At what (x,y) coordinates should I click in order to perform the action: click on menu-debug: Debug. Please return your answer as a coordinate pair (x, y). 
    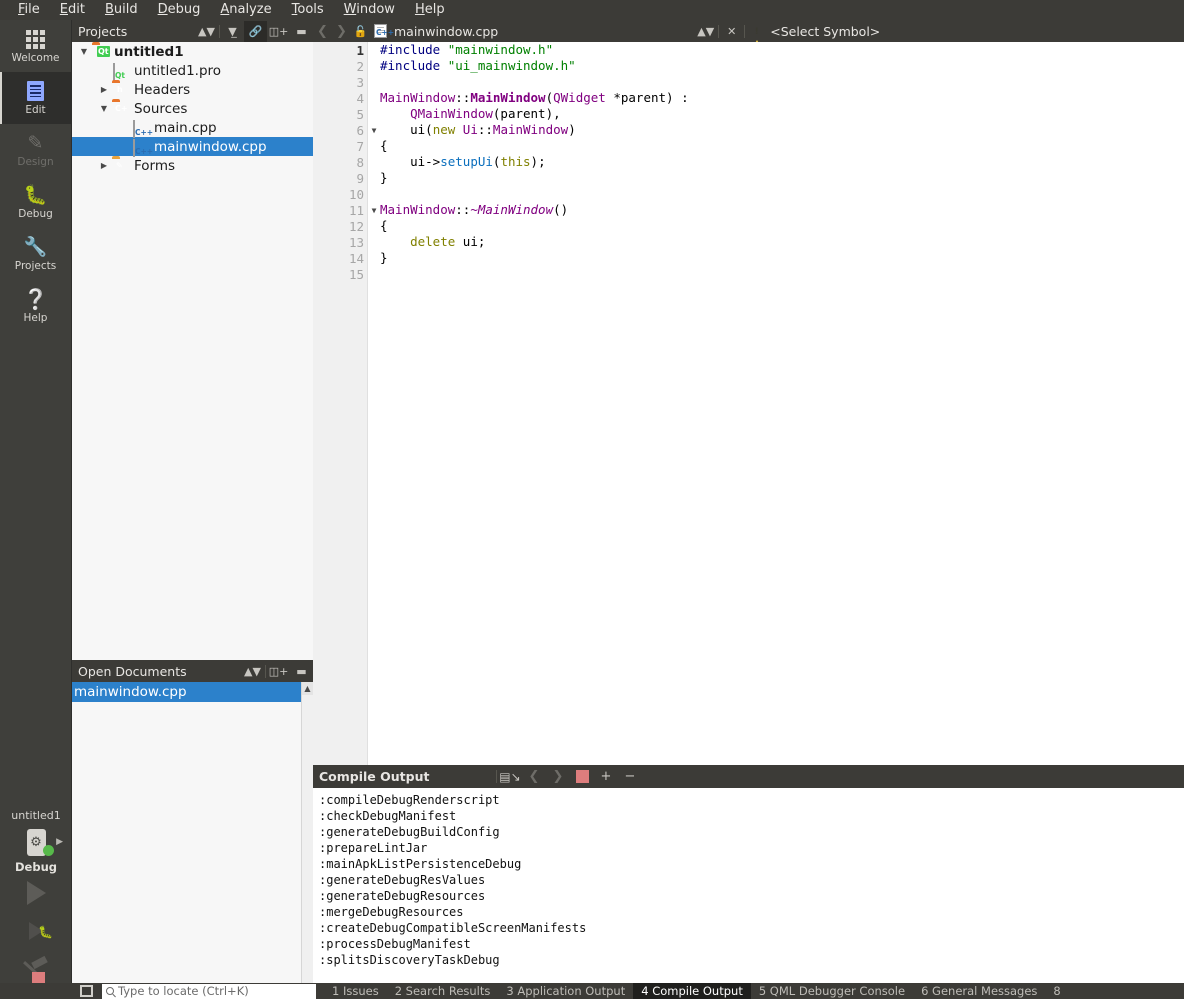
    Looking at the image, I should click on (179, 10).